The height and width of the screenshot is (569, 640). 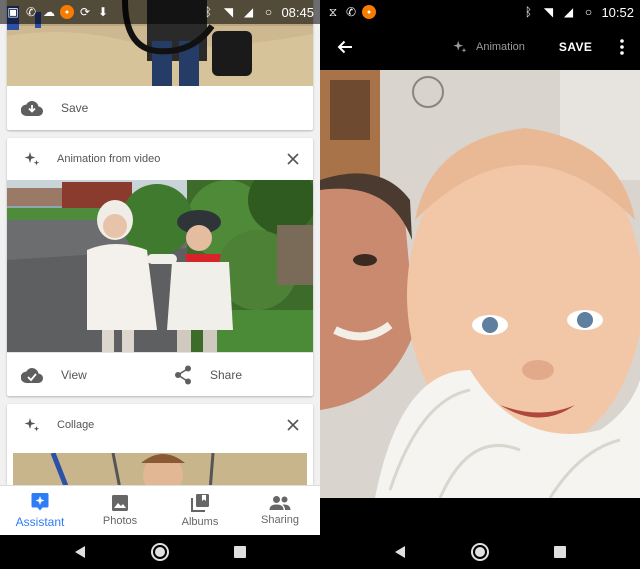 I want to click on photo-icon, so click(x=120, y=503).